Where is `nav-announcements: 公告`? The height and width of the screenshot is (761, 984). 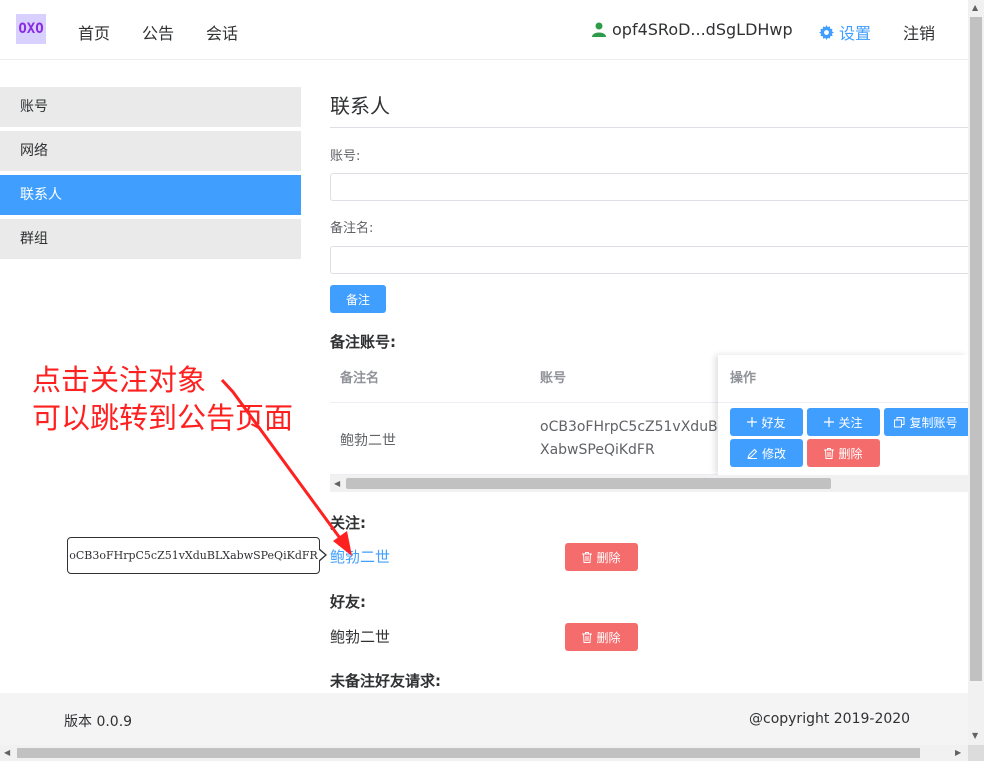 nav-announcements: 公告 is located at coordinates (158, 32).